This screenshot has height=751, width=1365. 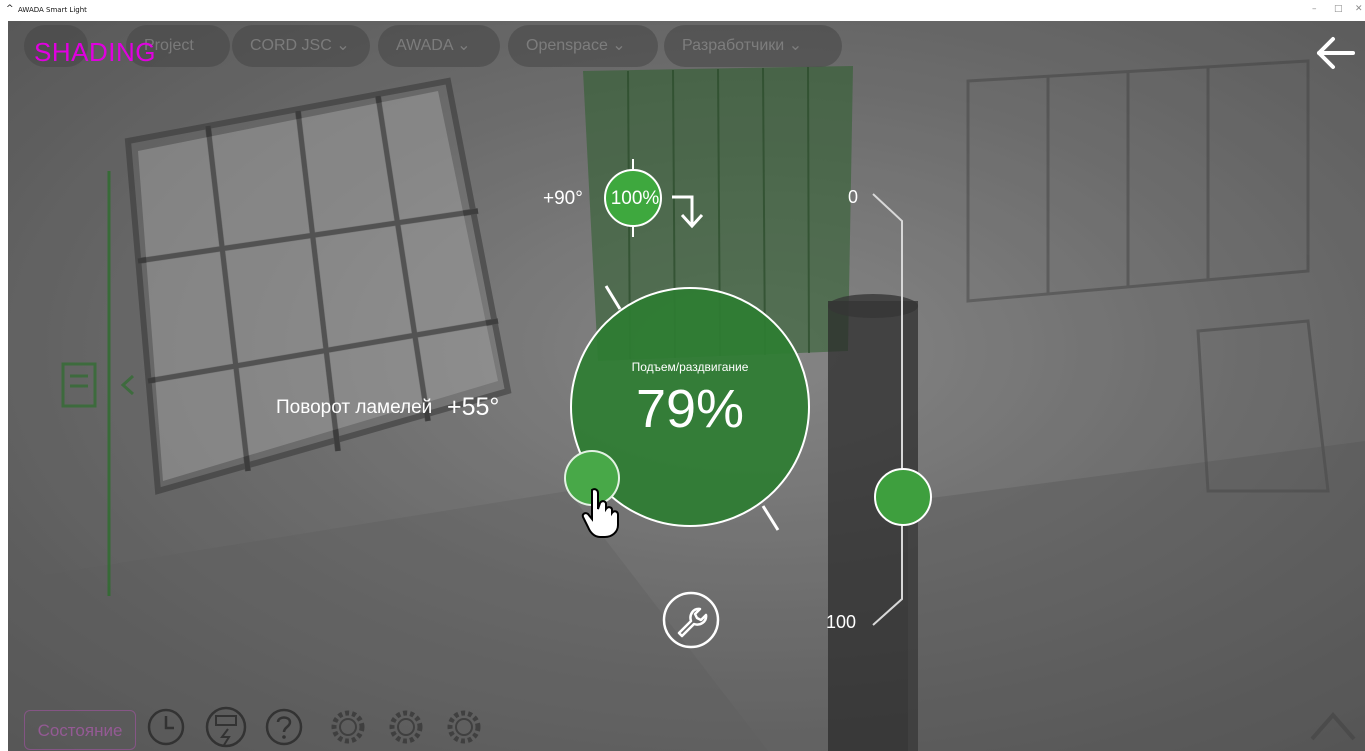 I want to click on window-titlebar: ^ AWADA Smart Light – □ ✕, so click(x=682, y=10).